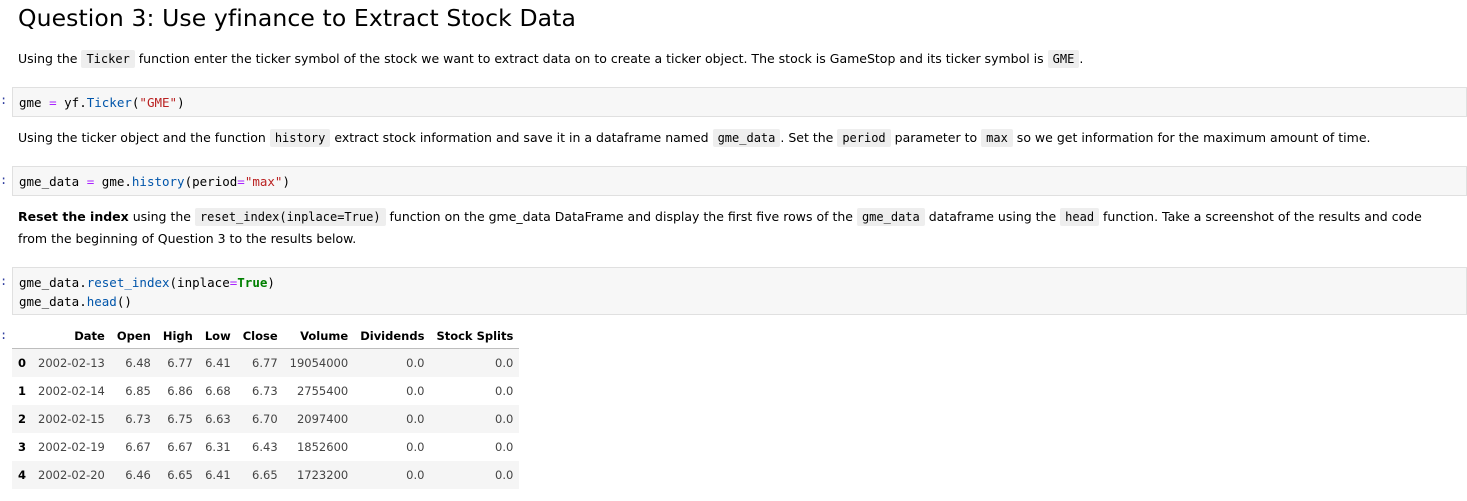 Image resolution: width=1467 pixels, height=501 pixels. What do you see at coordinates (138, 475) in the screenshot?
I see `cell-open: 6.46` at bounding box center [138, 475].